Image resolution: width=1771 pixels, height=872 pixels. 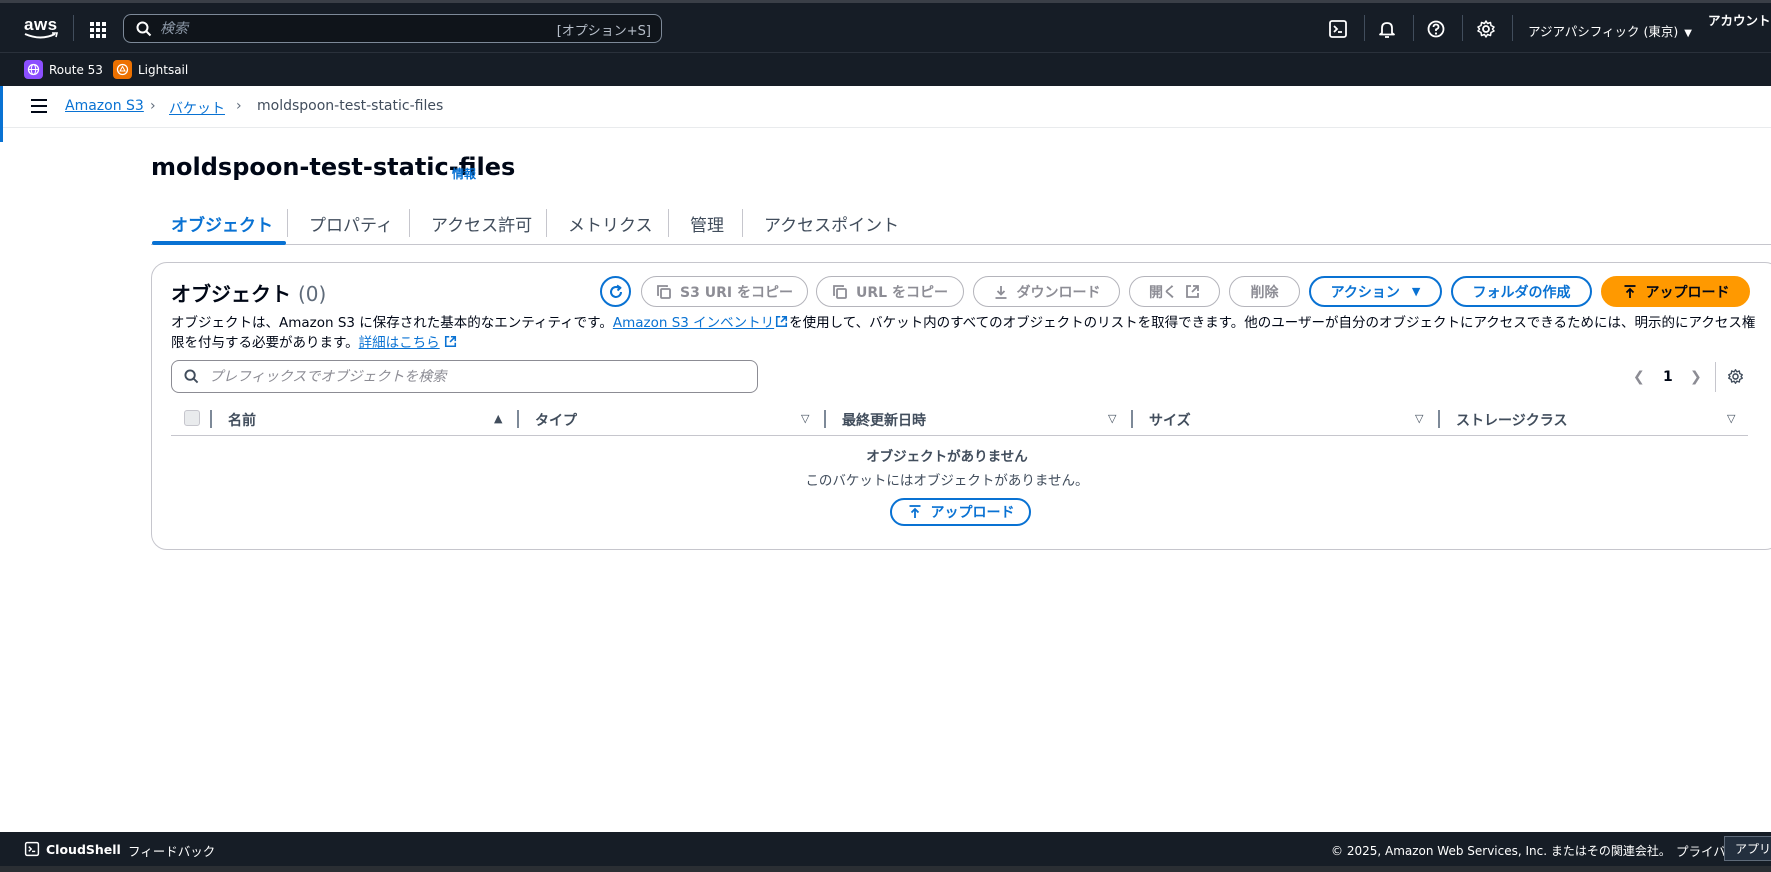 I want to click on create-folder-label: フォルダの作成, so click(x=1521, y=292).